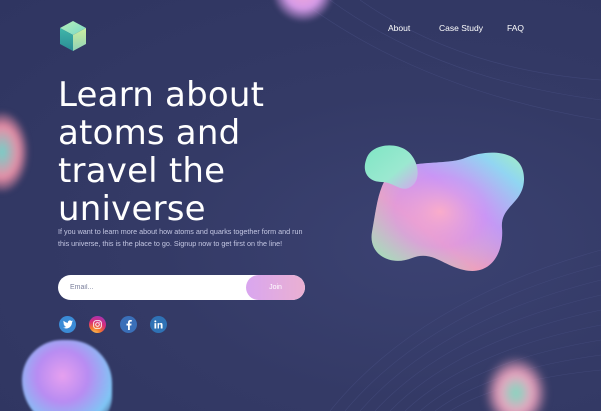  Describe the element at coordinates (132, 209) in the screenshot. I see `hero-title-line: universe` at that location.